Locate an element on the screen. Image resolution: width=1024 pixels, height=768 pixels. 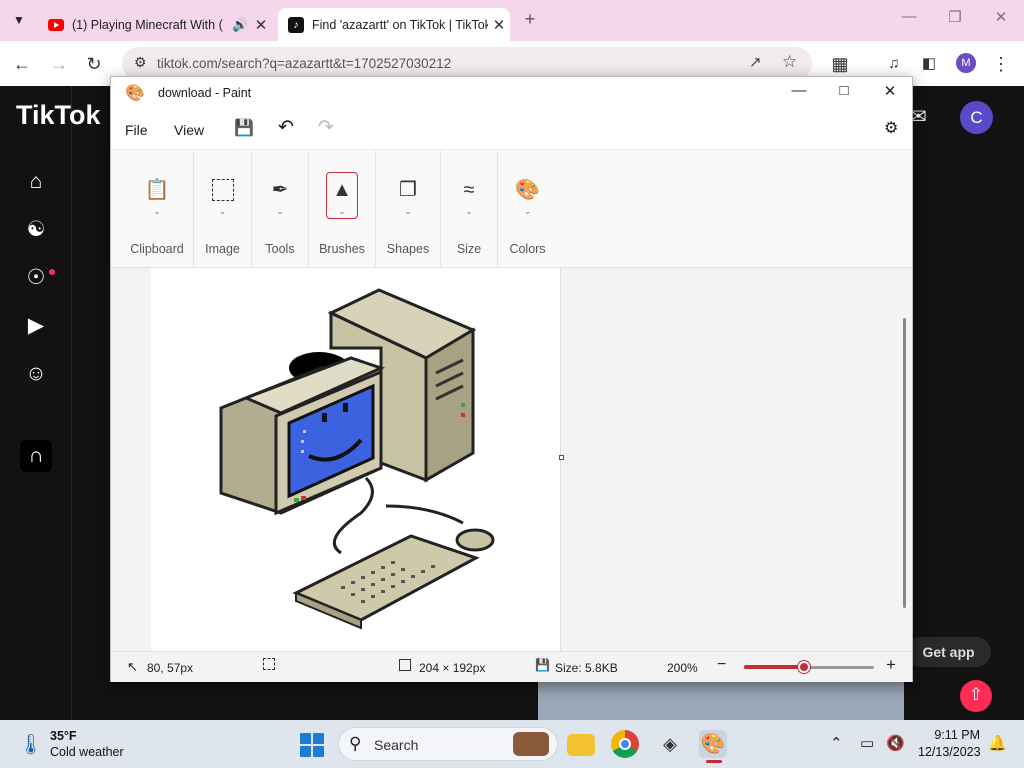
notification-bell-icon: 🔔 is located at coordinates (997, 743).